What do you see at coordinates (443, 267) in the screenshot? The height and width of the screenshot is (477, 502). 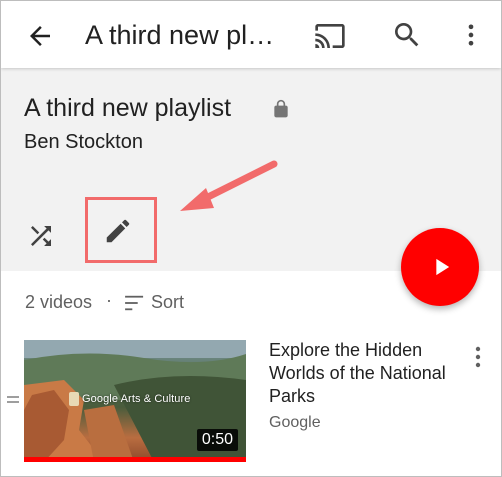 I see `play-icon` at bounding box center [443, 267].